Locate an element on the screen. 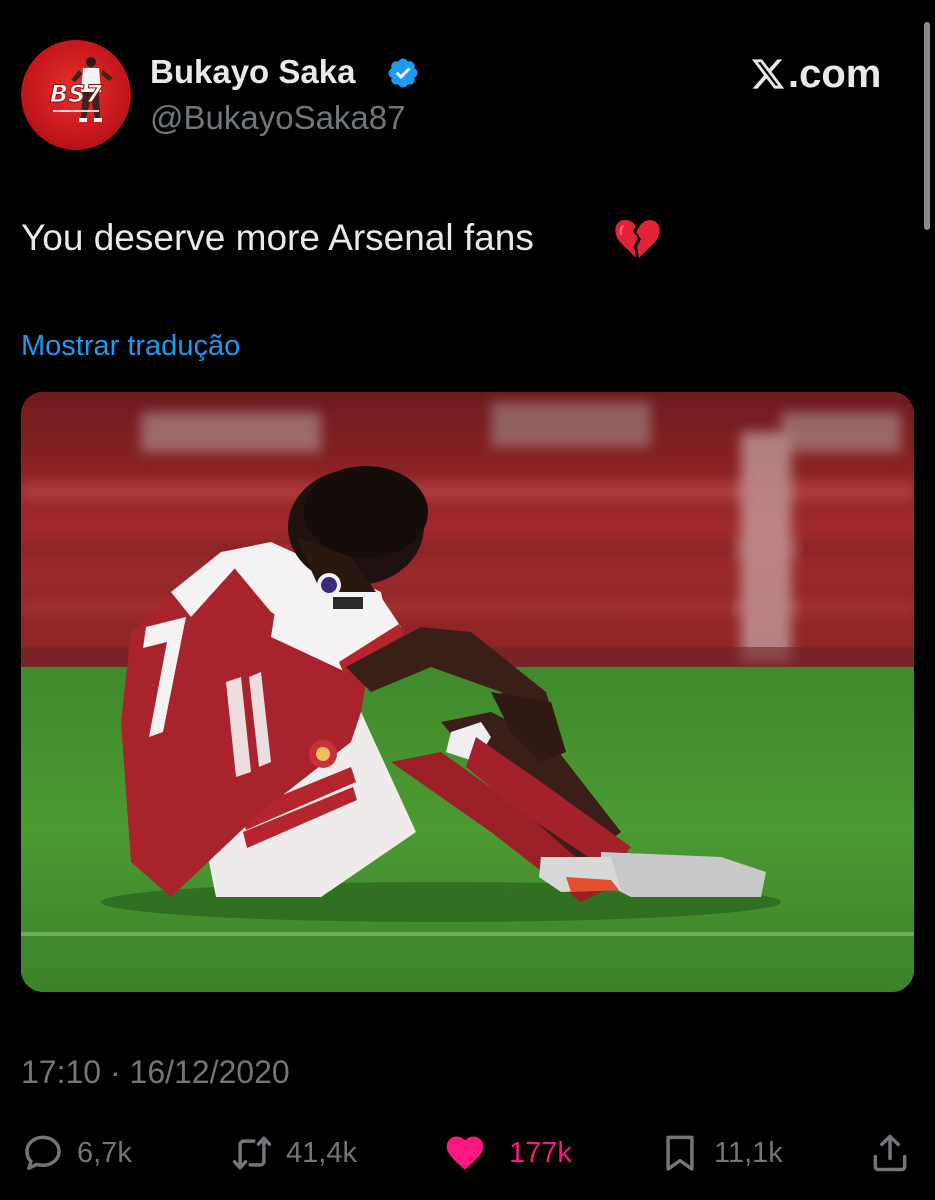  bookmark-icon is located at coordinates (680, 1153).